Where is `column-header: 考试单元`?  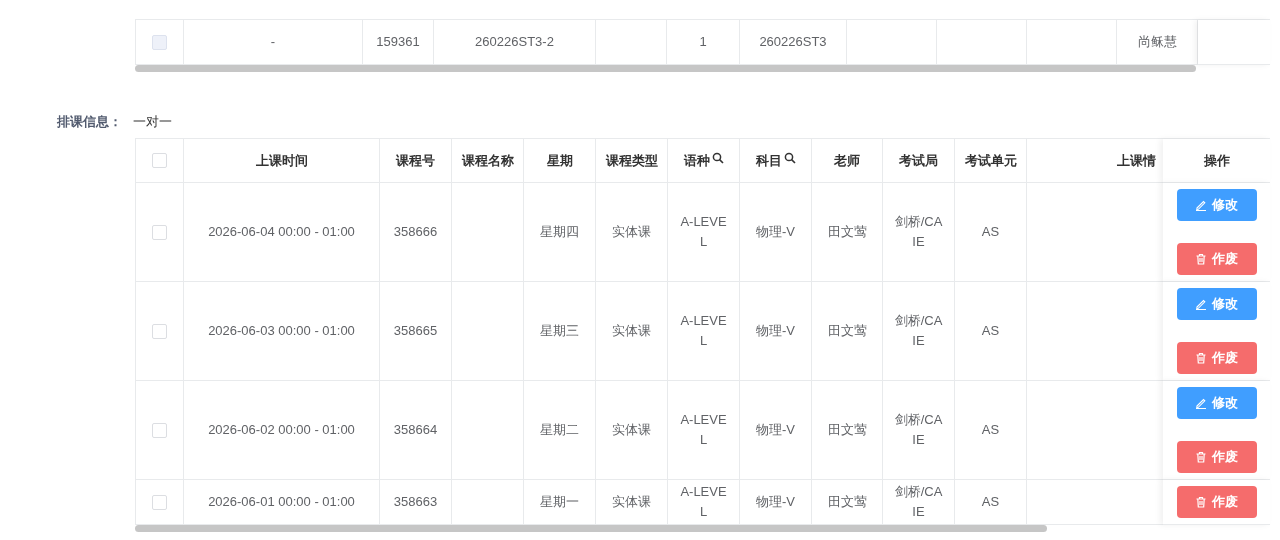 column-header: 考试单元 is located at coordinates (990, 160).